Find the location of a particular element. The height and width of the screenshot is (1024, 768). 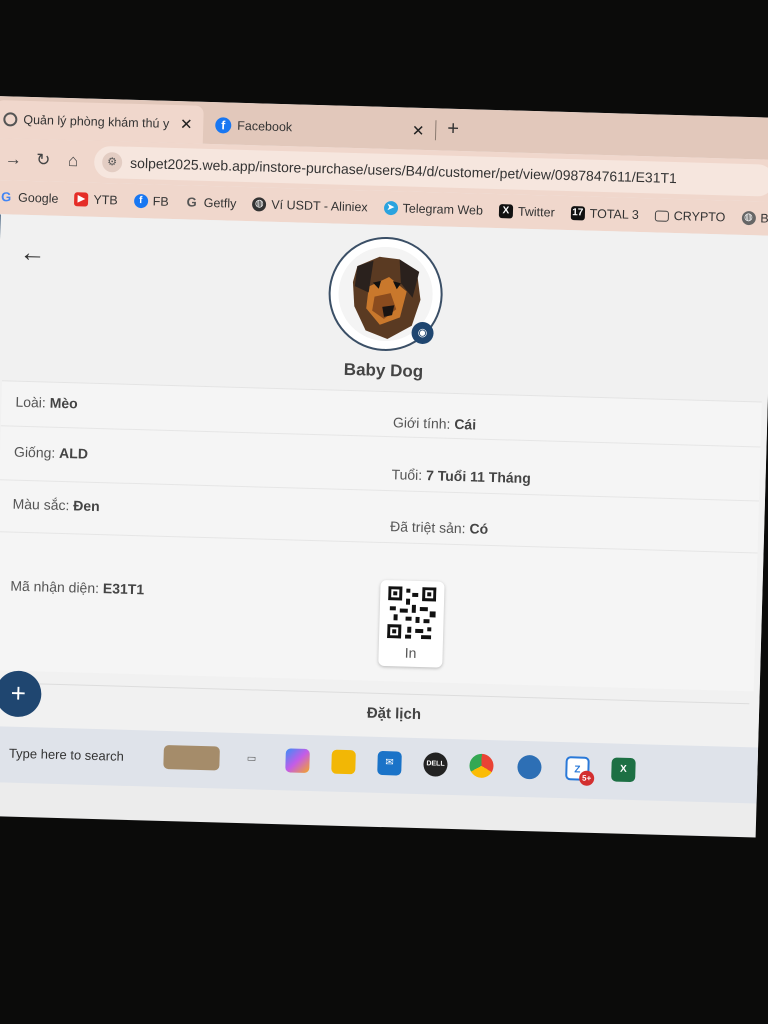

tab-title: Facebook is located at coordinates (265, 126).